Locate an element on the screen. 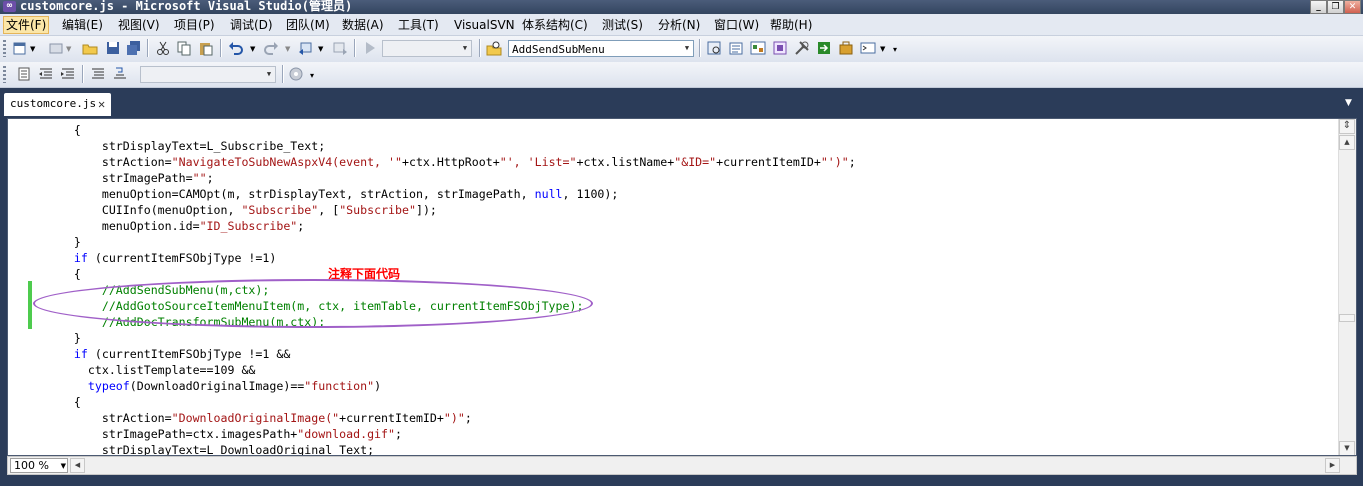 This screenshot has width=1363, height=486. menu-item: 调试(D) is located at coordinates (251, 25).